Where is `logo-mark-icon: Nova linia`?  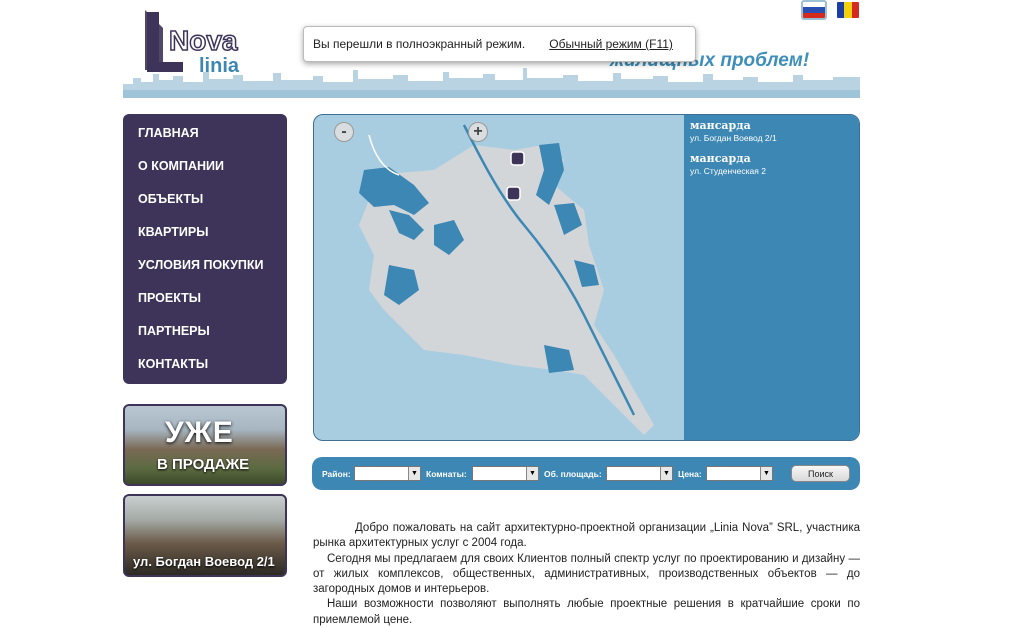
logo-mark-icon: Nova linia is located at coordinates (192, 43).